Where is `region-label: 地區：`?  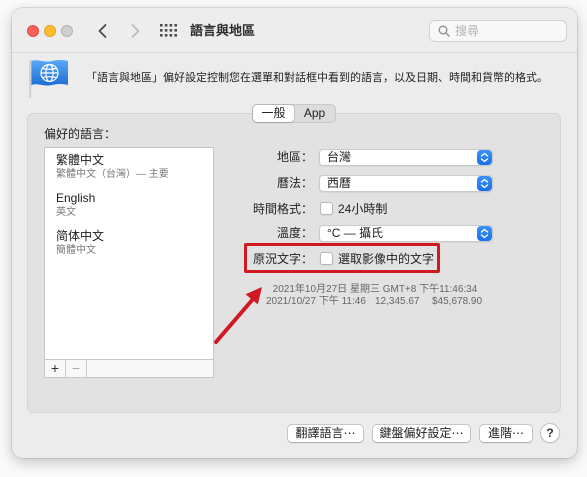 region-label: 地區： is located at coordinates (294, 157).